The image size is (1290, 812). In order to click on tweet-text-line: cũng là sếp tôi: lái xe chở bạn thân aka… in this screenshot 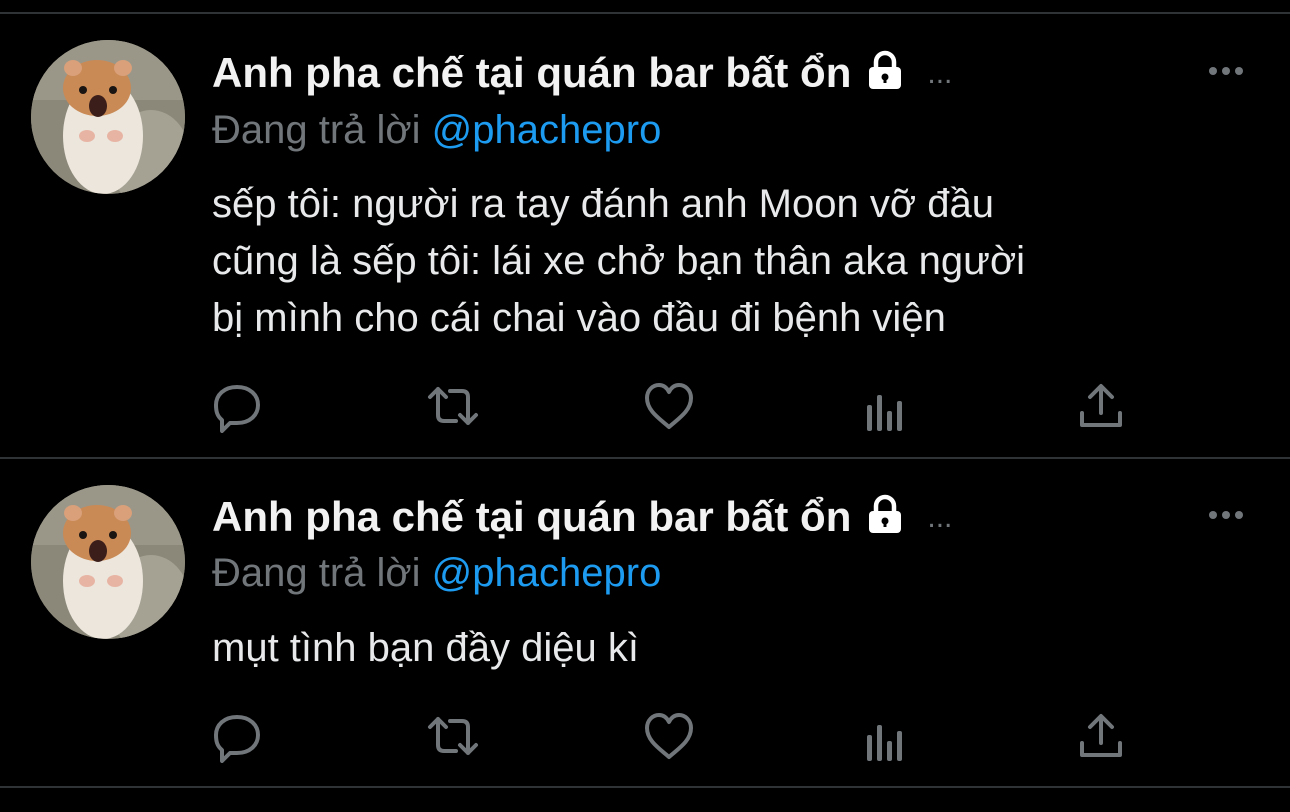, I will do `click(619, 261)`.